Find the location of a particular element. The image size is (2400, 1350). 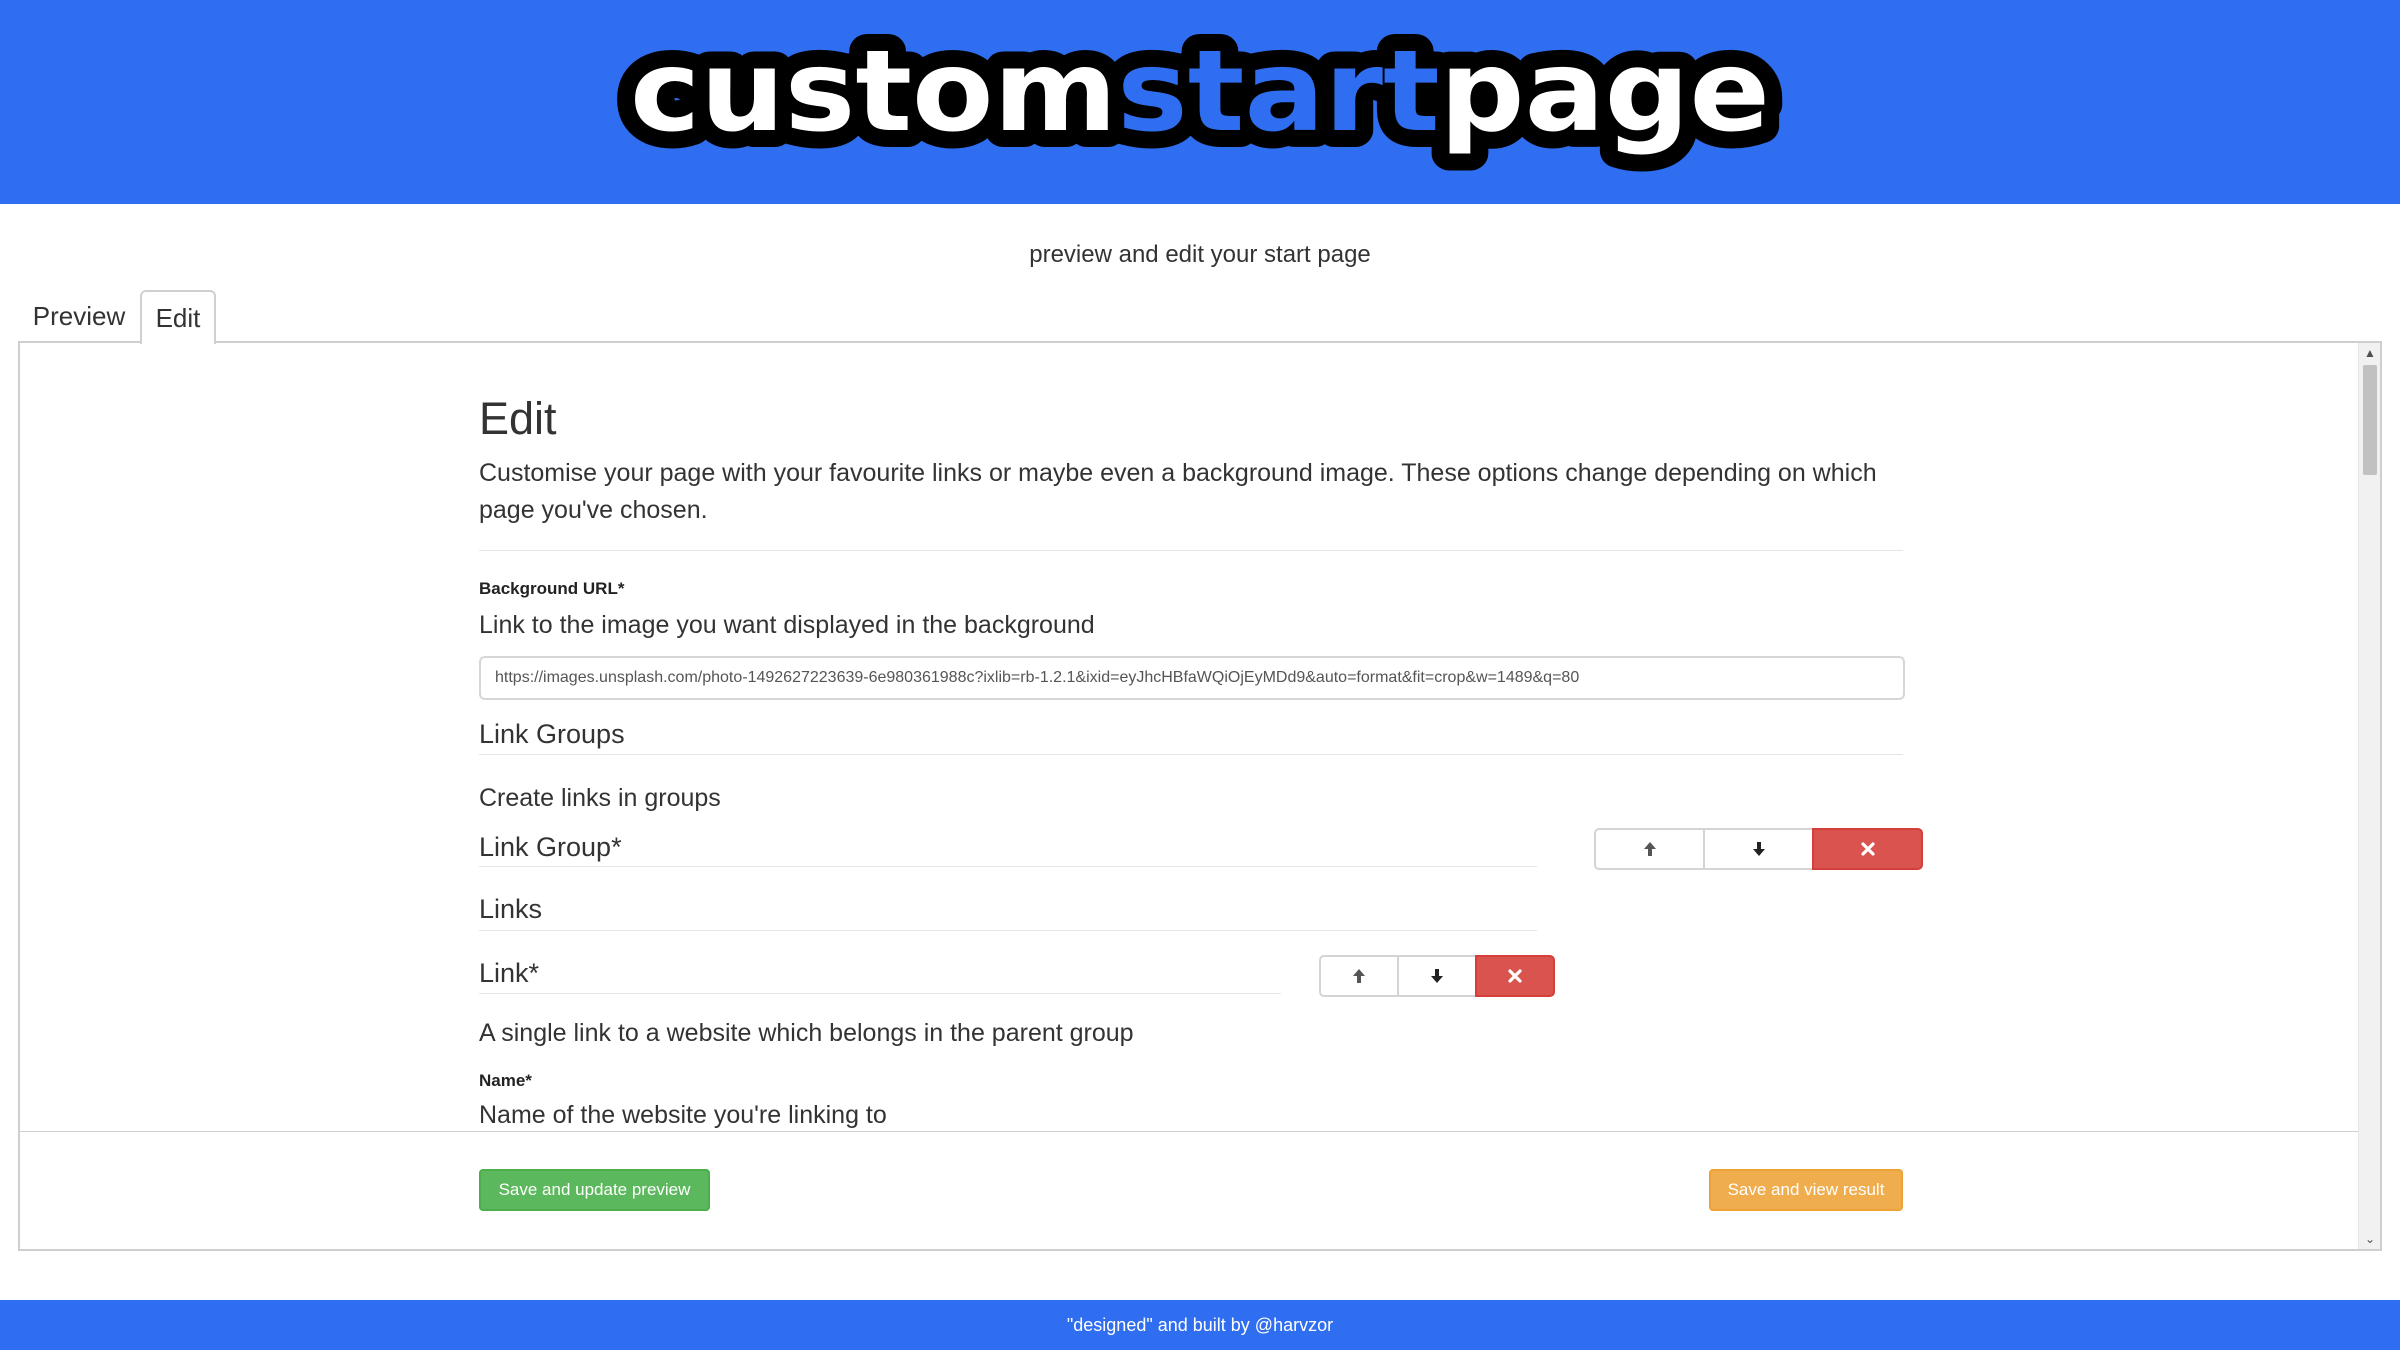

group-move-down-button is located at coordinates (1758, 849).